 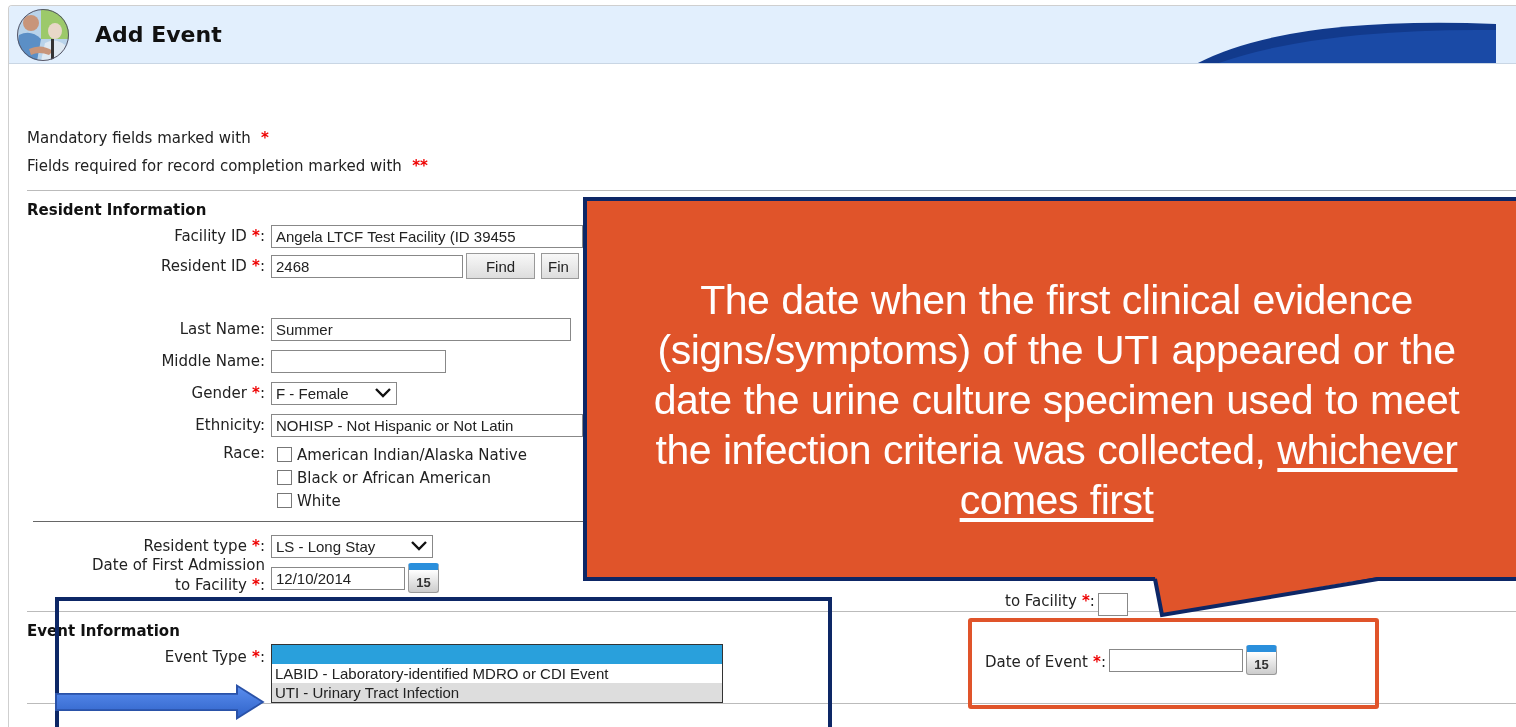 I want to click on field-label: Resident ID *:, so click(x=212, y=266).